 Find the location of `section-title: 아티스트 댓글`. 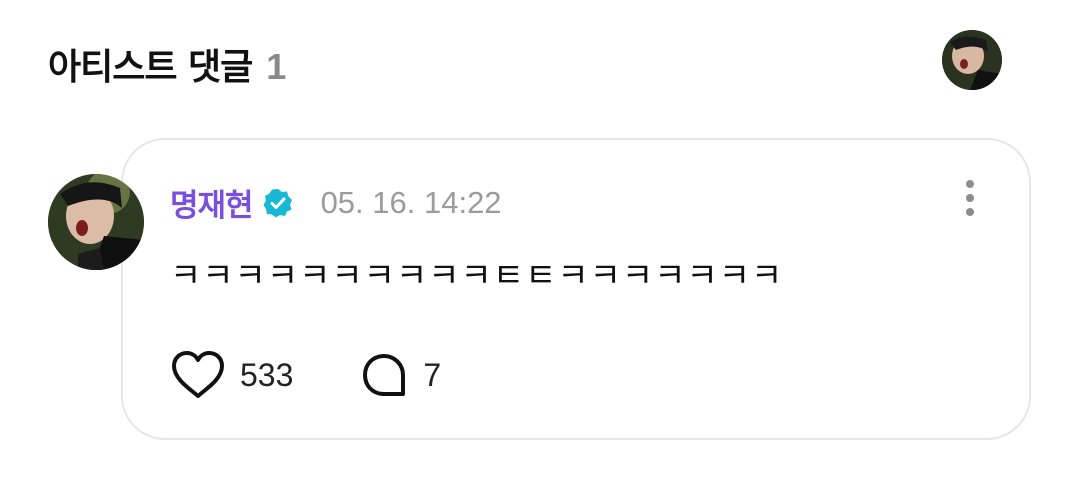

section-title: 아티스트 댓글 is located at coordinates (150, 67).